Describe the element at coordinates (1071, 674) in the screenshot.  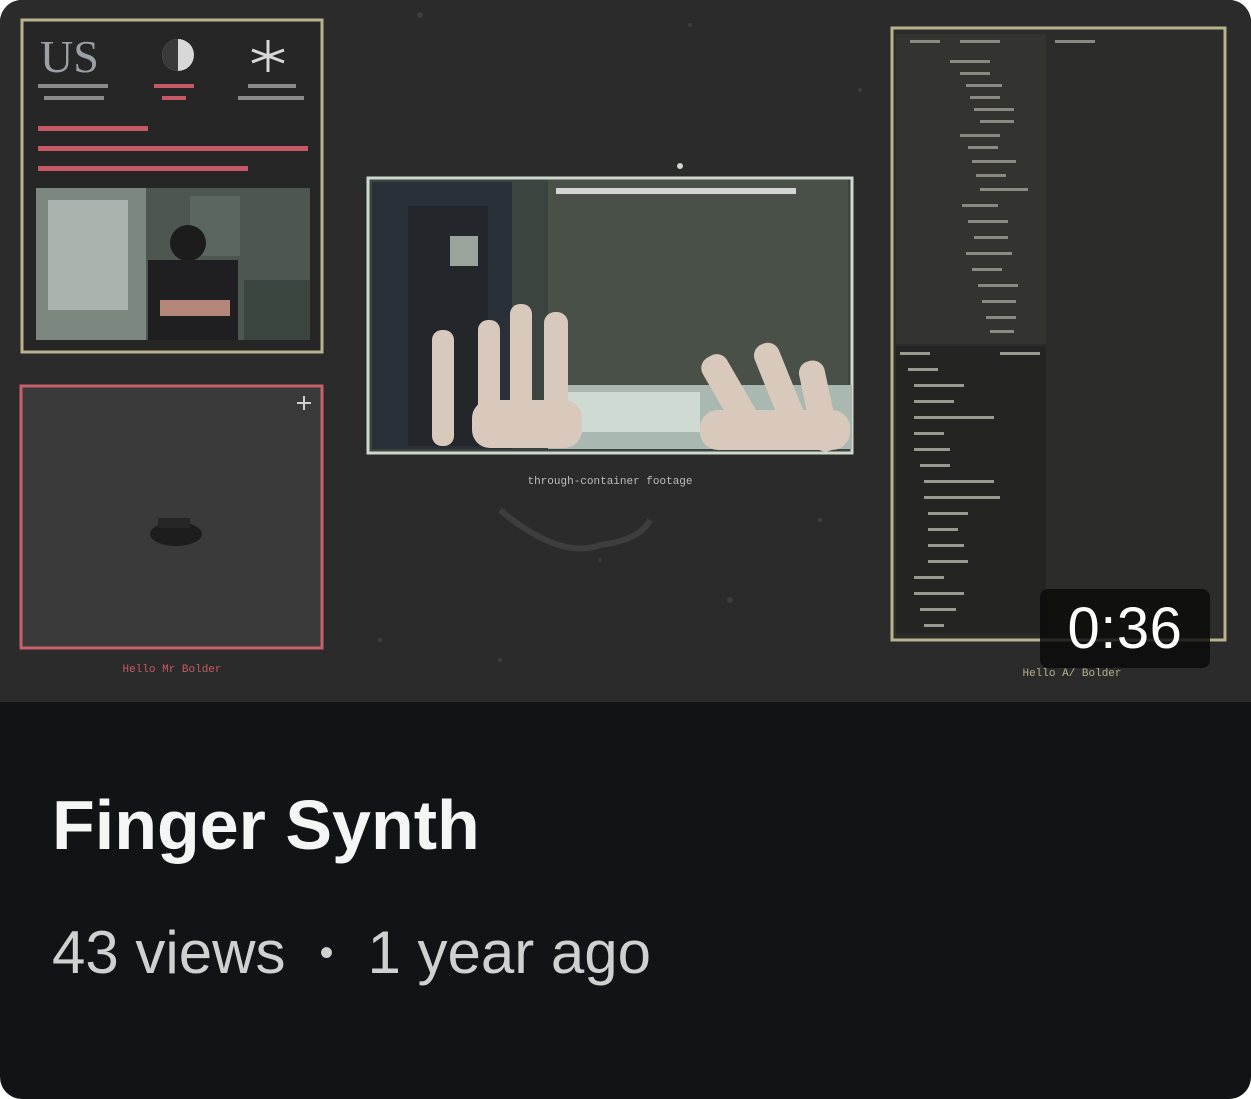
I see `svg-text: Hello A/ Bolder` at that location.